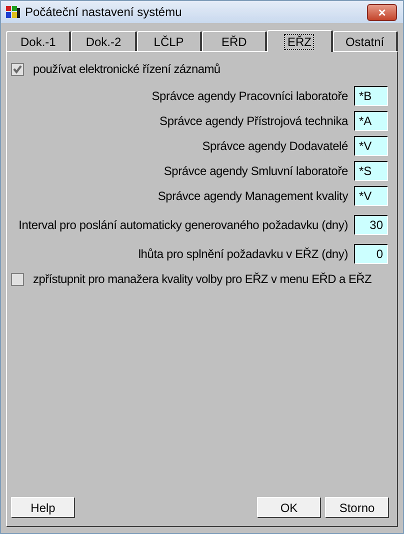 The image size is (404, 534). I want to click on input-field: *B, so click(371, 96).